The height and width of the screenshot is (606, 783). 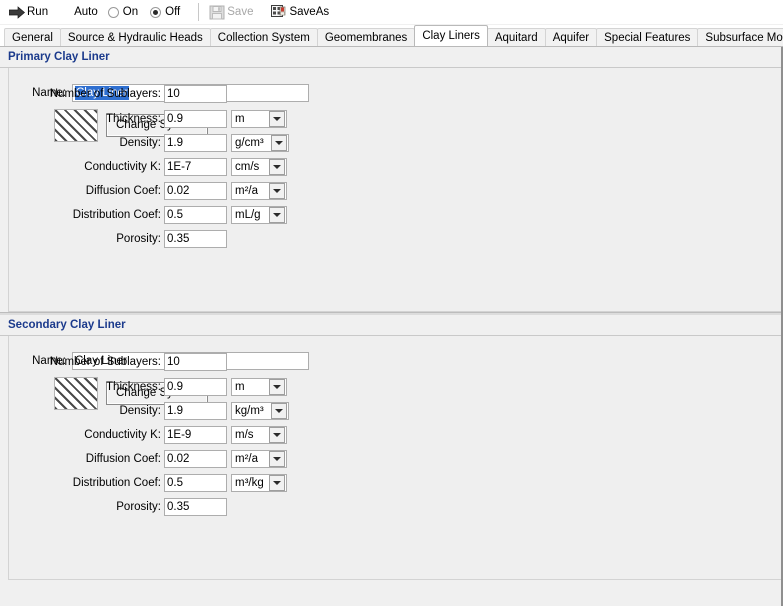 What do you see at coordinates (244, 435) in the screenshot?
I see `unit-dropdown-value: m/s` at bounding box center [244, 435].